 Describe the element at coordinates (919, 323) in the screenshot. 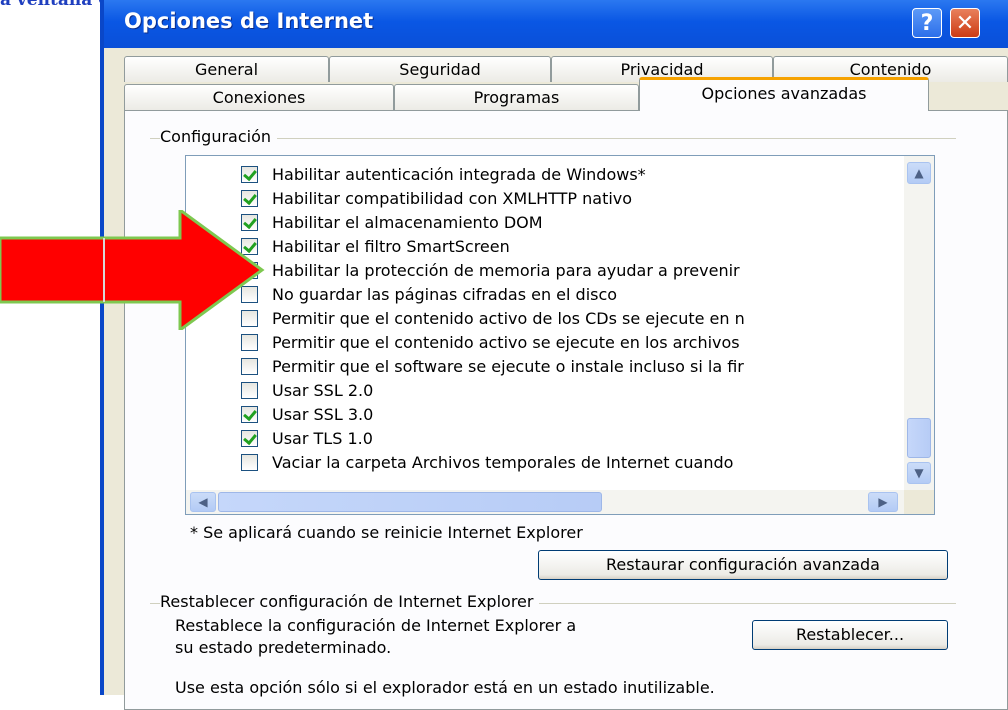

I see `vertical-scrollbar: ▲ ▼` at that location.